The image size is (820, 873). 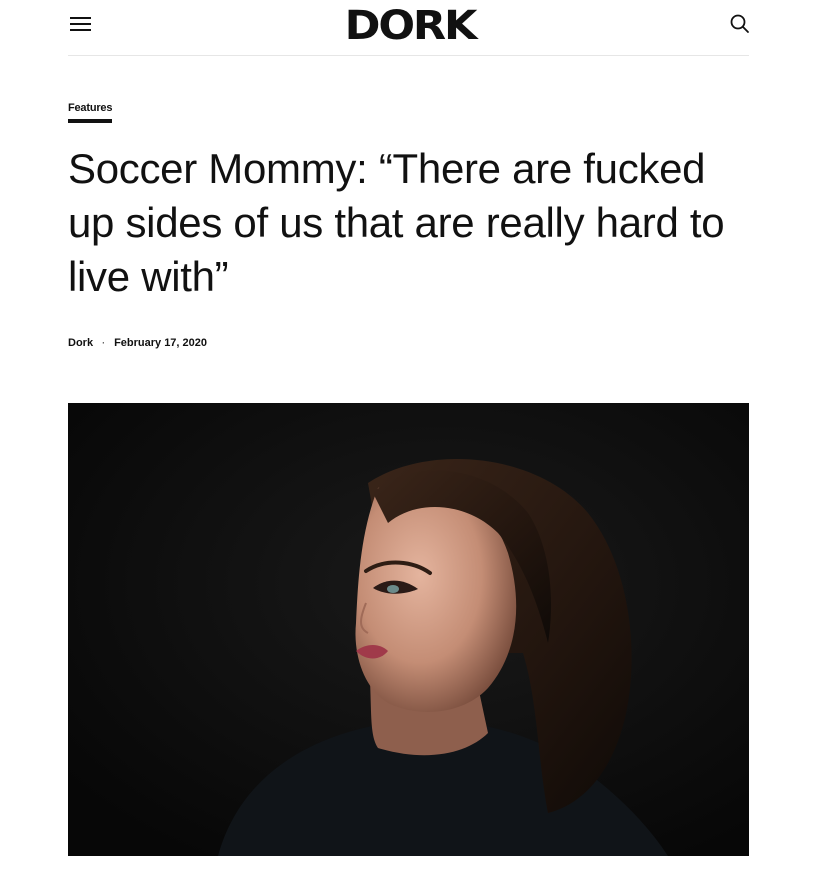 I want to click on site-header: DORK, so click(x=408, y=28).